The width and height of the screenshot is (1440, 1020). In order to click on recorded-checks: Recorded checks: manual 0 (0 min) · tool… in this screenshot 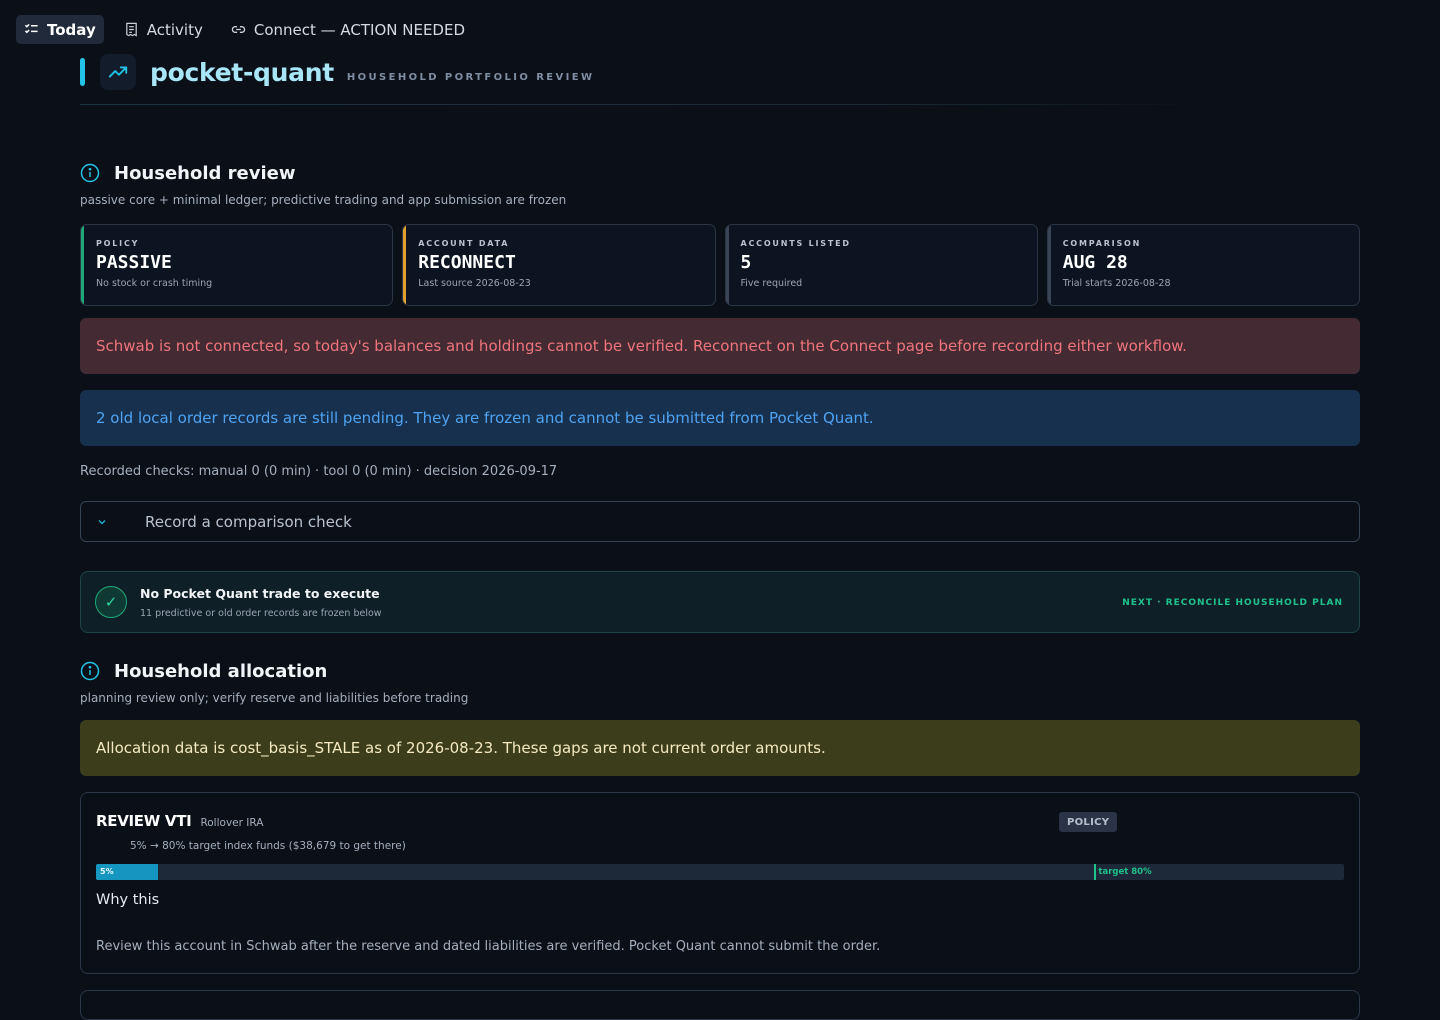, I will do `click(319, 471)`.